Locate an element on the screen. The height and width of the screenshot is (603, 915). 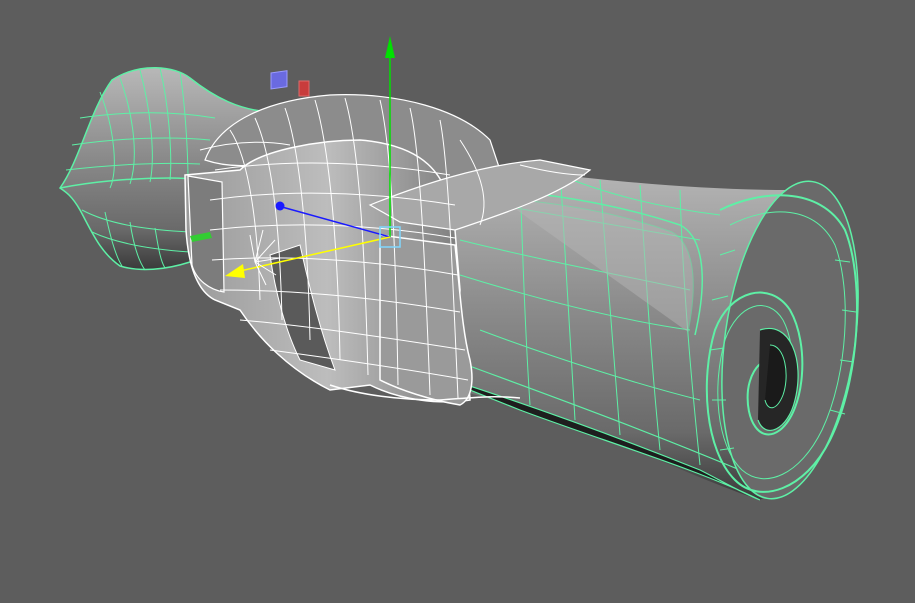
move-y-arrow-icon is located at coordinates (390, 47).